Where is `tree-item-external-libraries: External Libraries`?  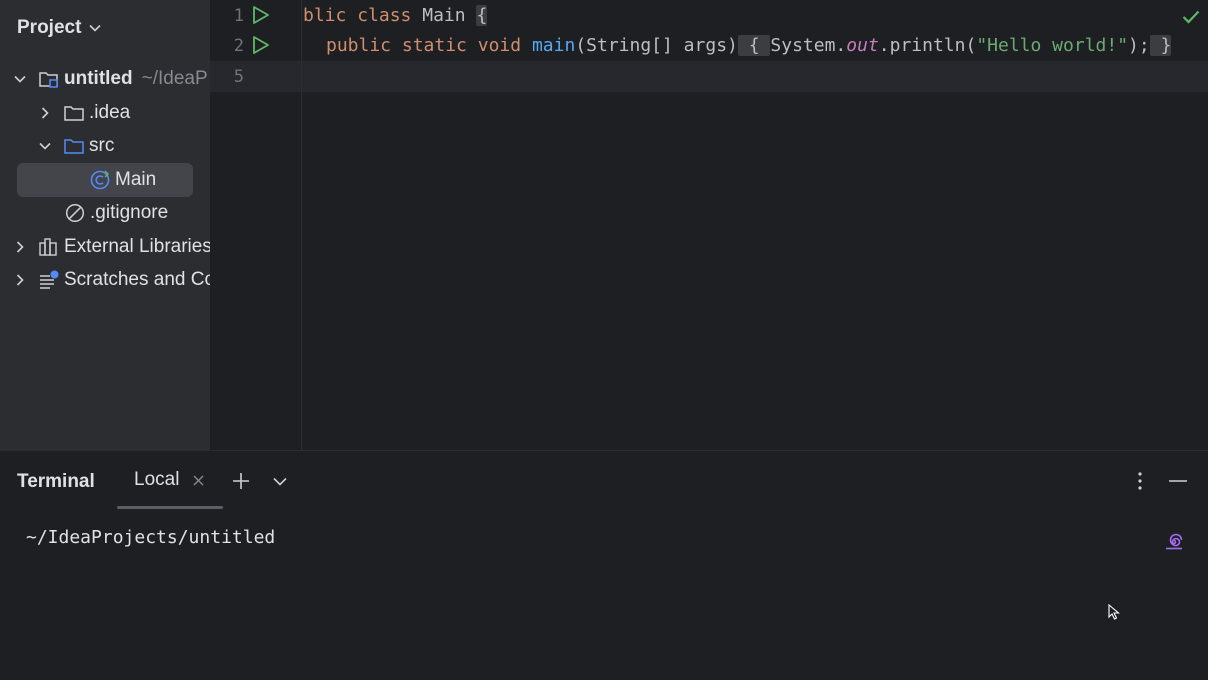
tree-item-external-libraries: External Libraries is located at coordinates (111, 247).